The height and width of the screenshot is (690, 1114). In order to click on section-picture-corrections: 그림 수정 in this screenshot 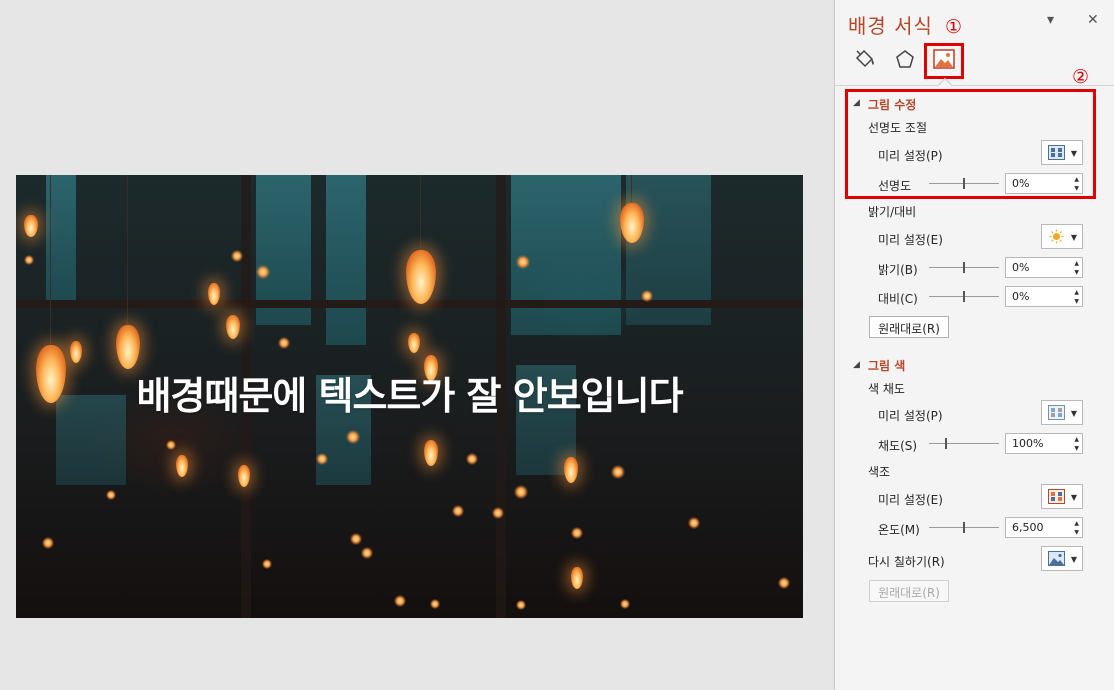, I will do `click(892, 104)`.